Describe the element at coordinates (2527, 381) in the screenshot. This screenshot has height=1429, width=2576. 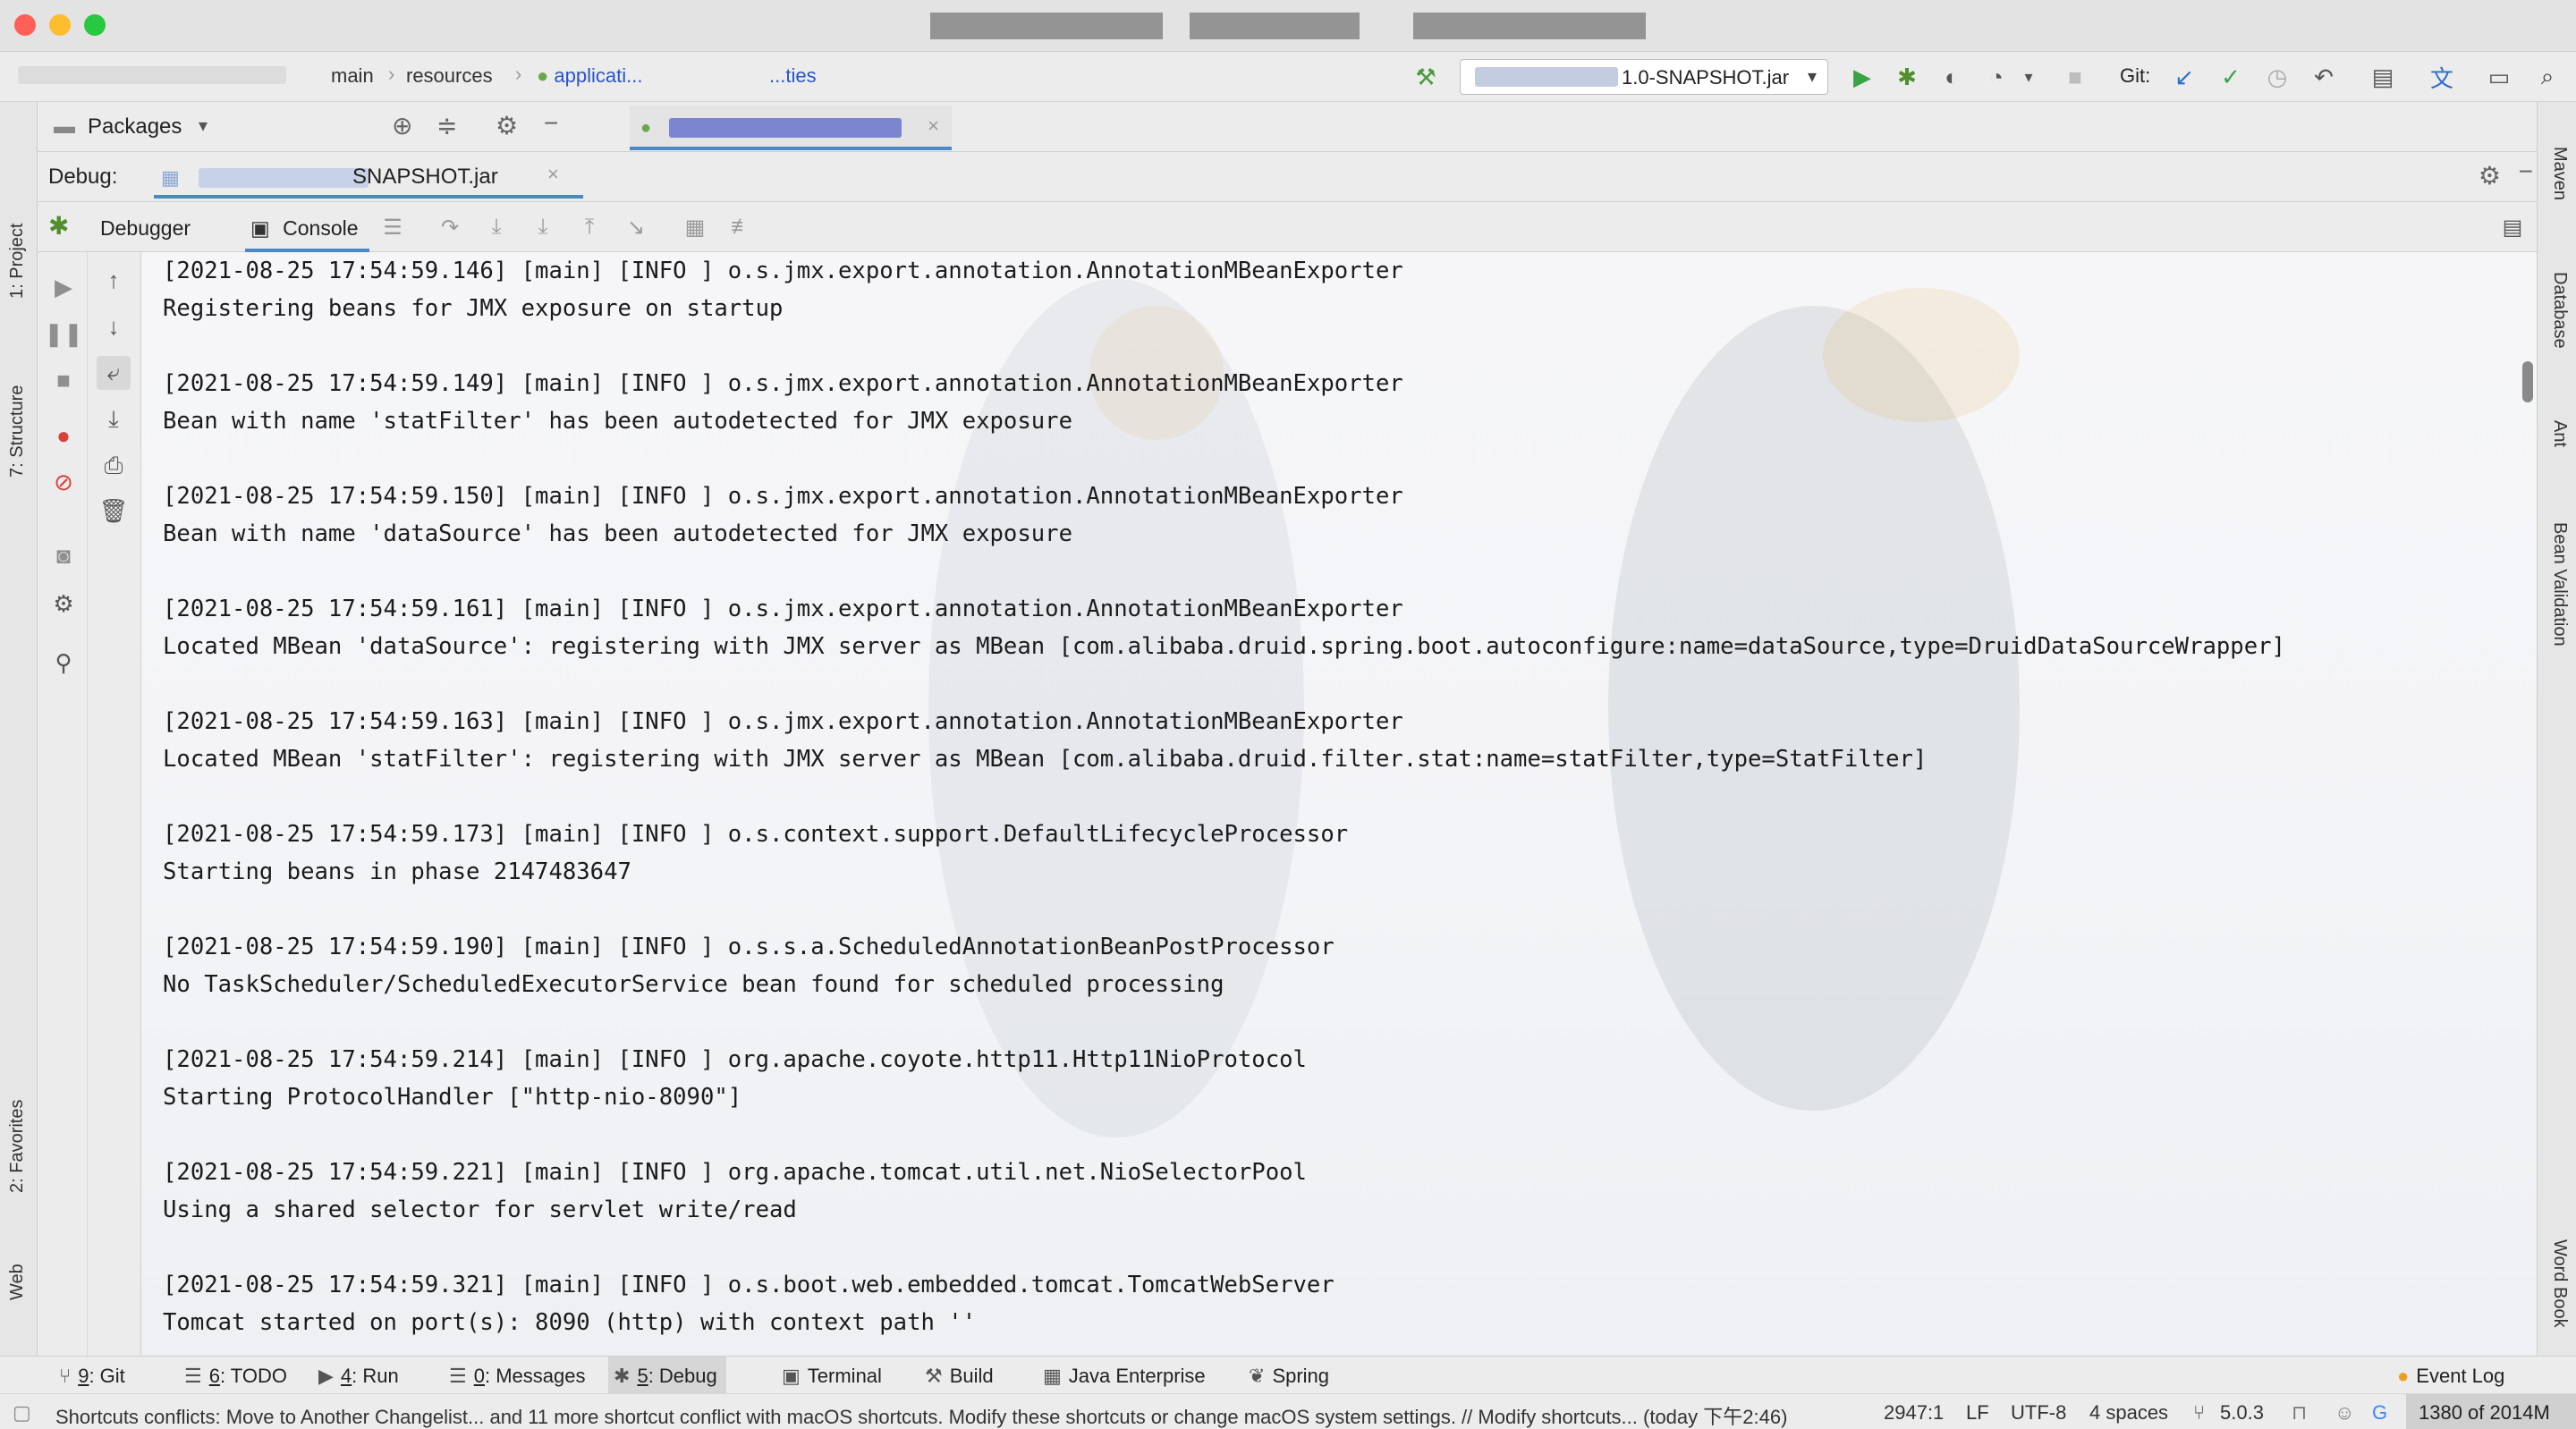
I see `console-scrollbar` at that location.